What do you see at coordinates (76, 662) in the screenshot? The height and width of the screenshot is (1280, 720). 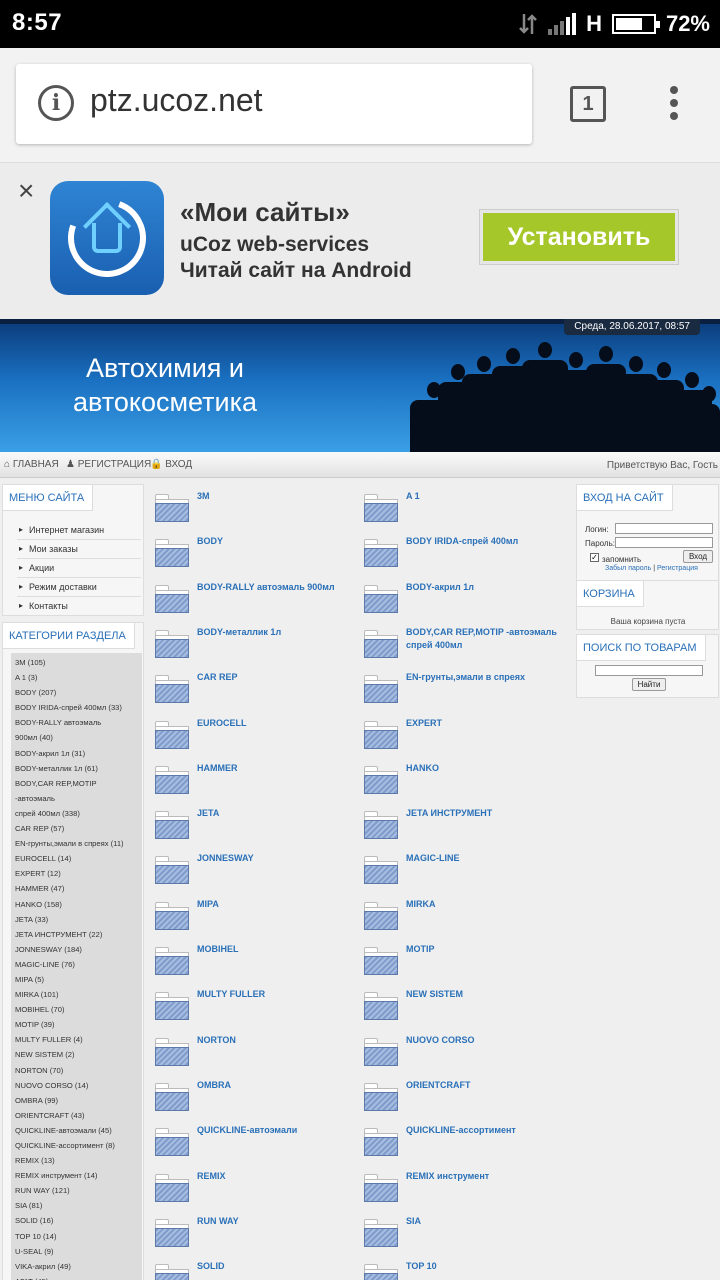 I see `category-item: 3M (105)` at bounding box center [76, 662].